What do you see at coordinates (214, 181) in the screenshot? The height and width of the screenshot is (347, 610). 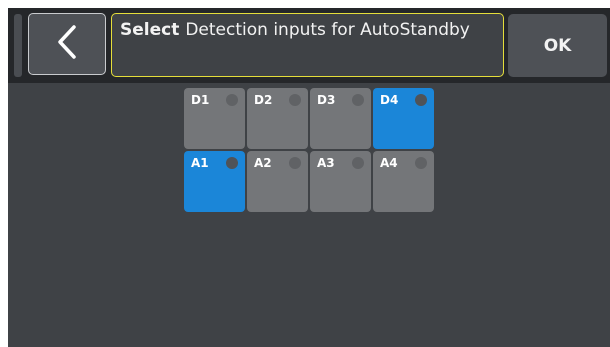 I see `input-toggle-a1: A1` at bounding box center [214, 181].